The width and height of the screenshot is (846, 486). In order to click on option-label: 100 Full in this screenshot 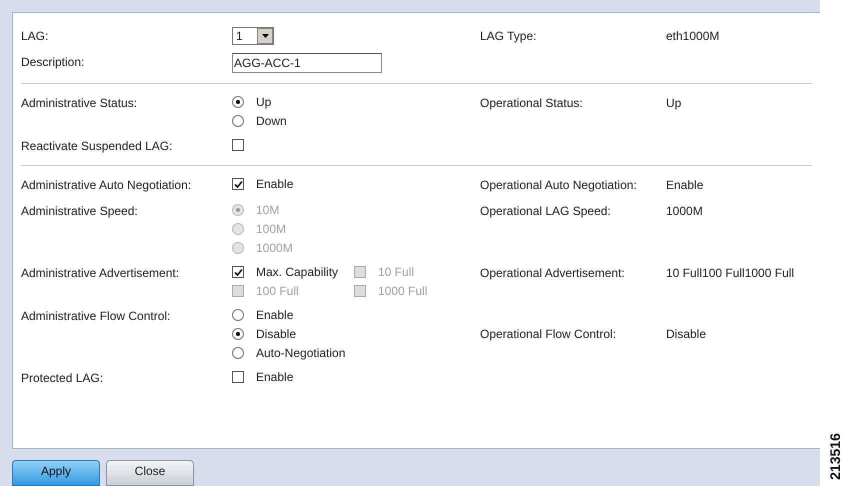, I will do `click(277, 291)`.